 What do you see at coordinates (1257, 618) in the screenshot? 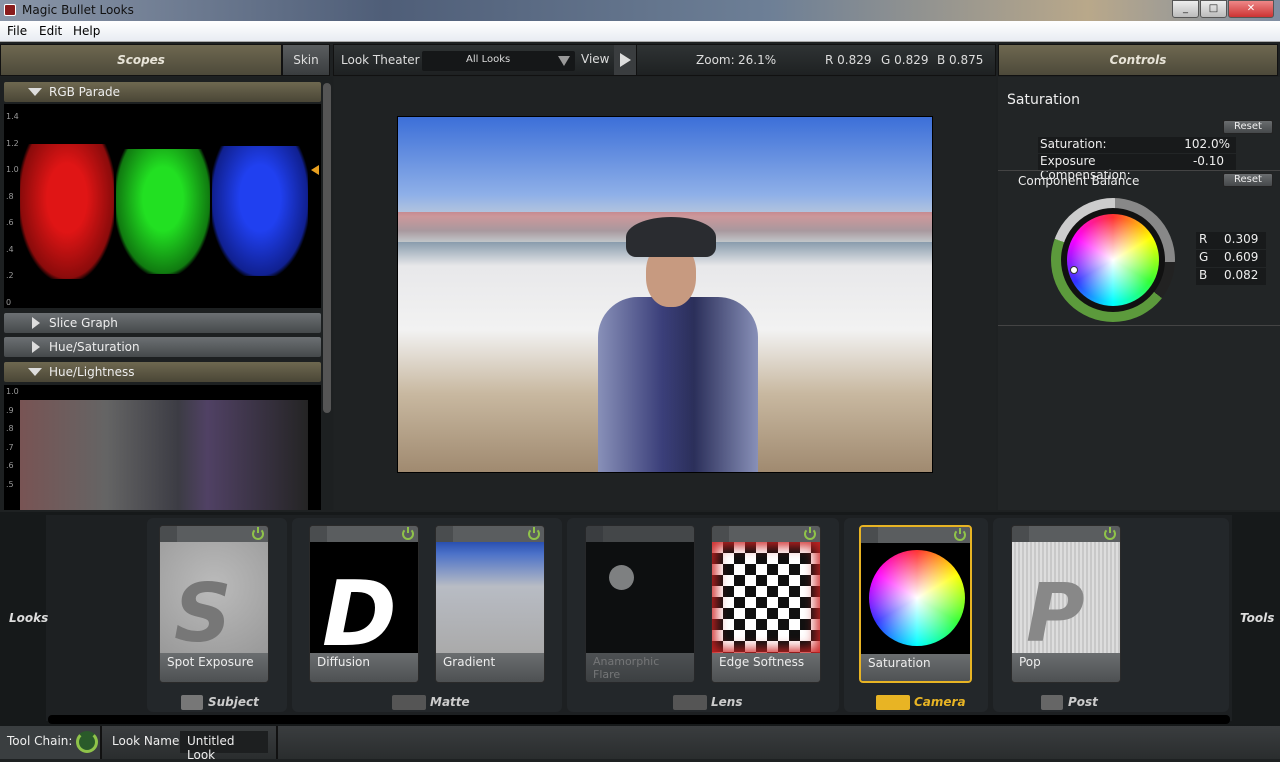
I see `tools-side-tab: Tools` at bounding box center [1257, 618].